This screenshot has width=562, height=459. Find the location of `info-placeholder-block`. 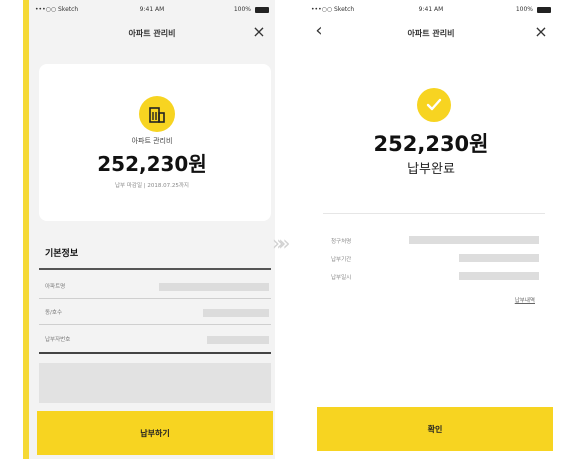

info-placeholder-block is located at coordinates (155, 383).